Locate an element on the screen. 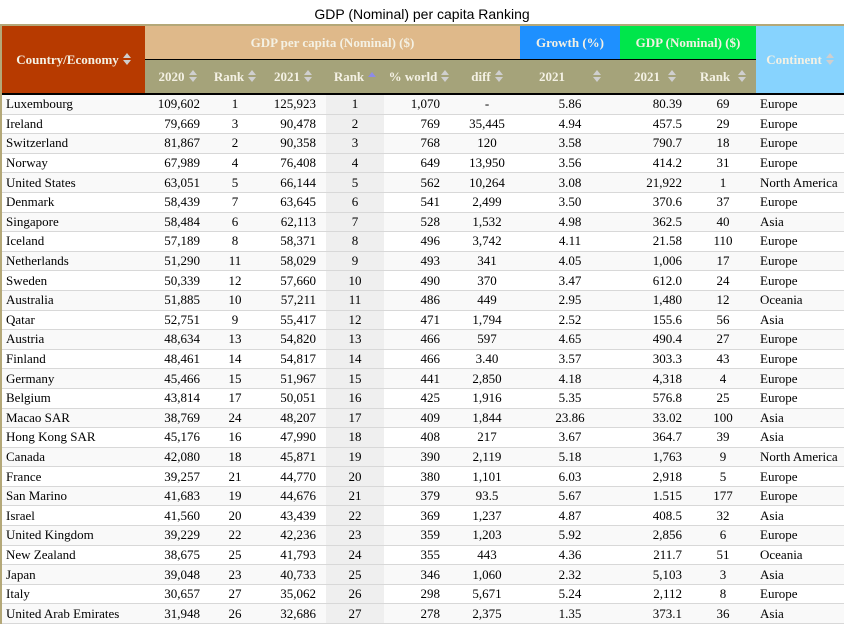 This screenshot has width=844, height=624. column-header-diff: diff is located at coordinates (487, 77).